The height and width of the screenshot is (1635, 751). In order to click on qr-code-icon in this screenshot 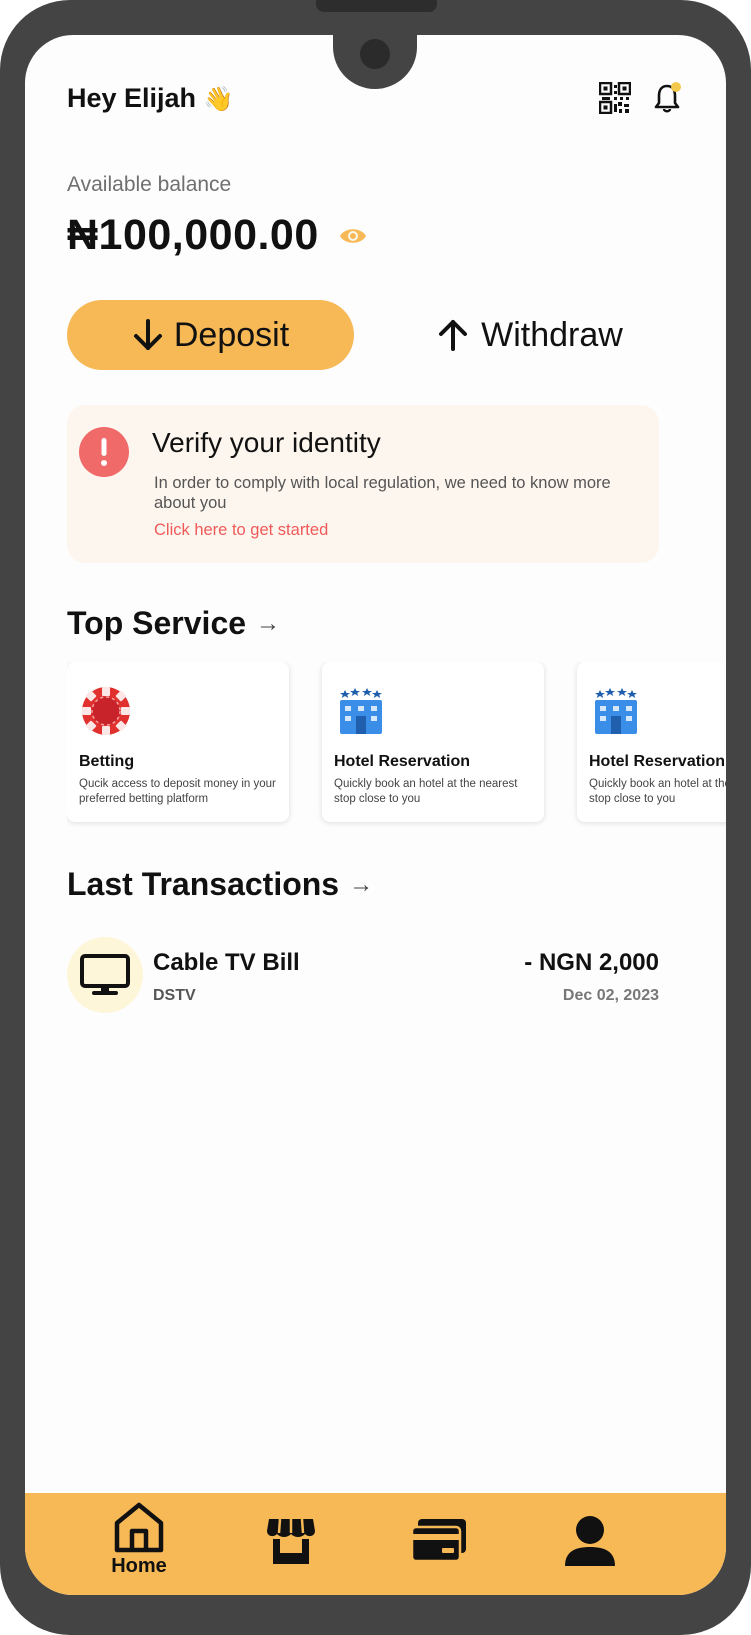, I will do `click(615, 98)`.